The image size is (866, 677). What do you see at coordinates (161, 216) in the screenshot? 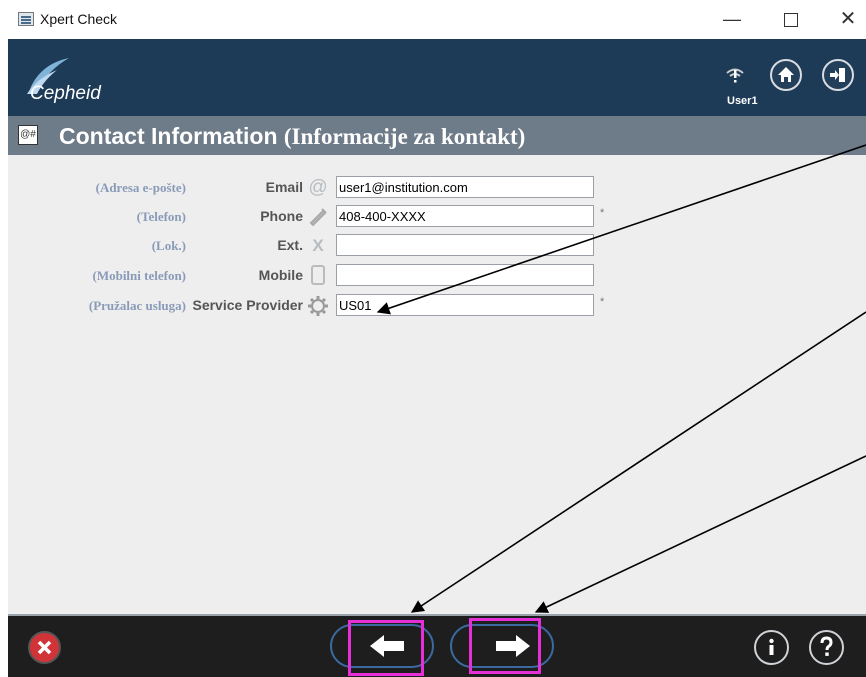
I see `phone-translation: (Telefon)` at bounding box center [161, 216].